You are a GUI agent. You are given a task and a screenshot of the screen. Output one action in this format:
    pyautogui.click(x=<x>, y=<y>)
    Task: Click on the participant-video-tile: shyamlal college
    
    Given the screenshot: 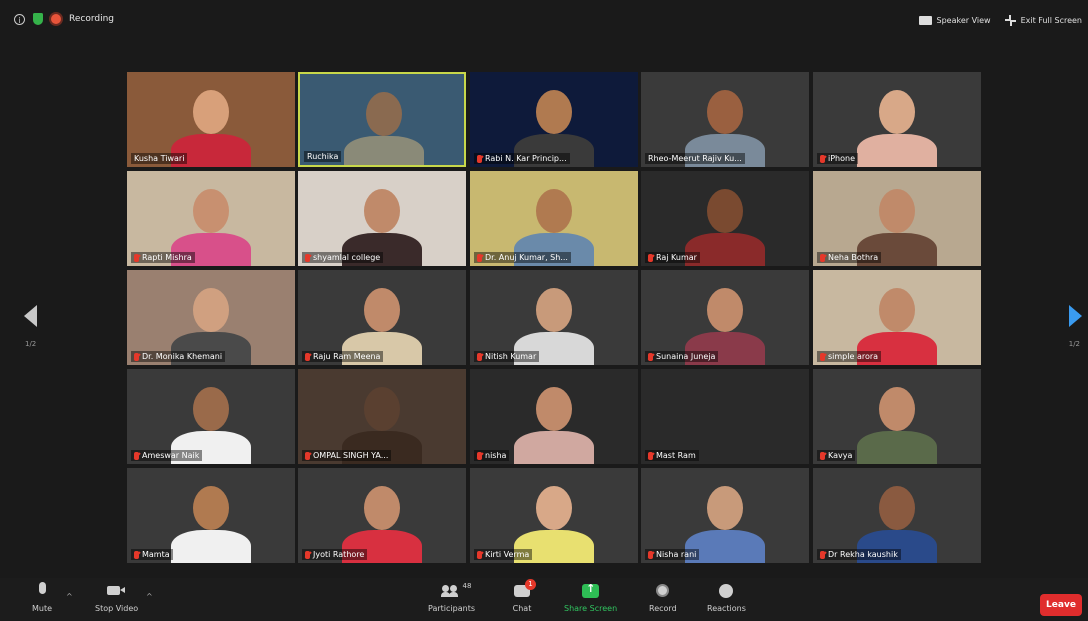 What is the action you would take?
    pyautogui.click(x=382, y=218)
    